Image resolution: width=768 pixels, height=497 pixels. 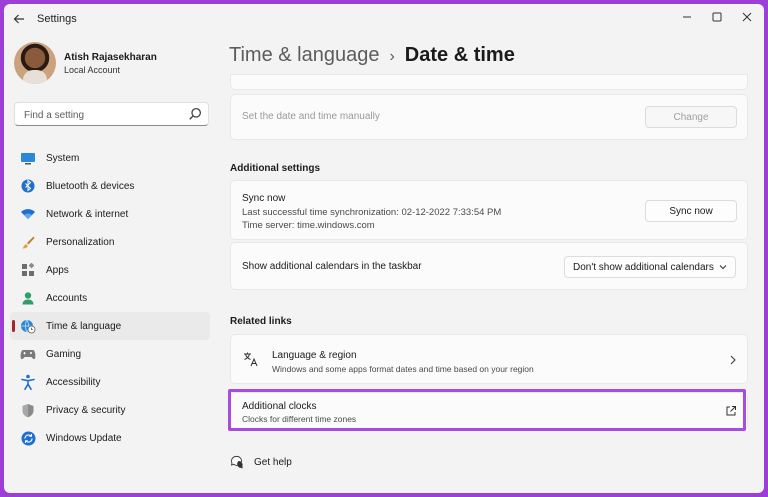 I want to click on sidebar-item-label: Time & language, so click(x=84, y=326).